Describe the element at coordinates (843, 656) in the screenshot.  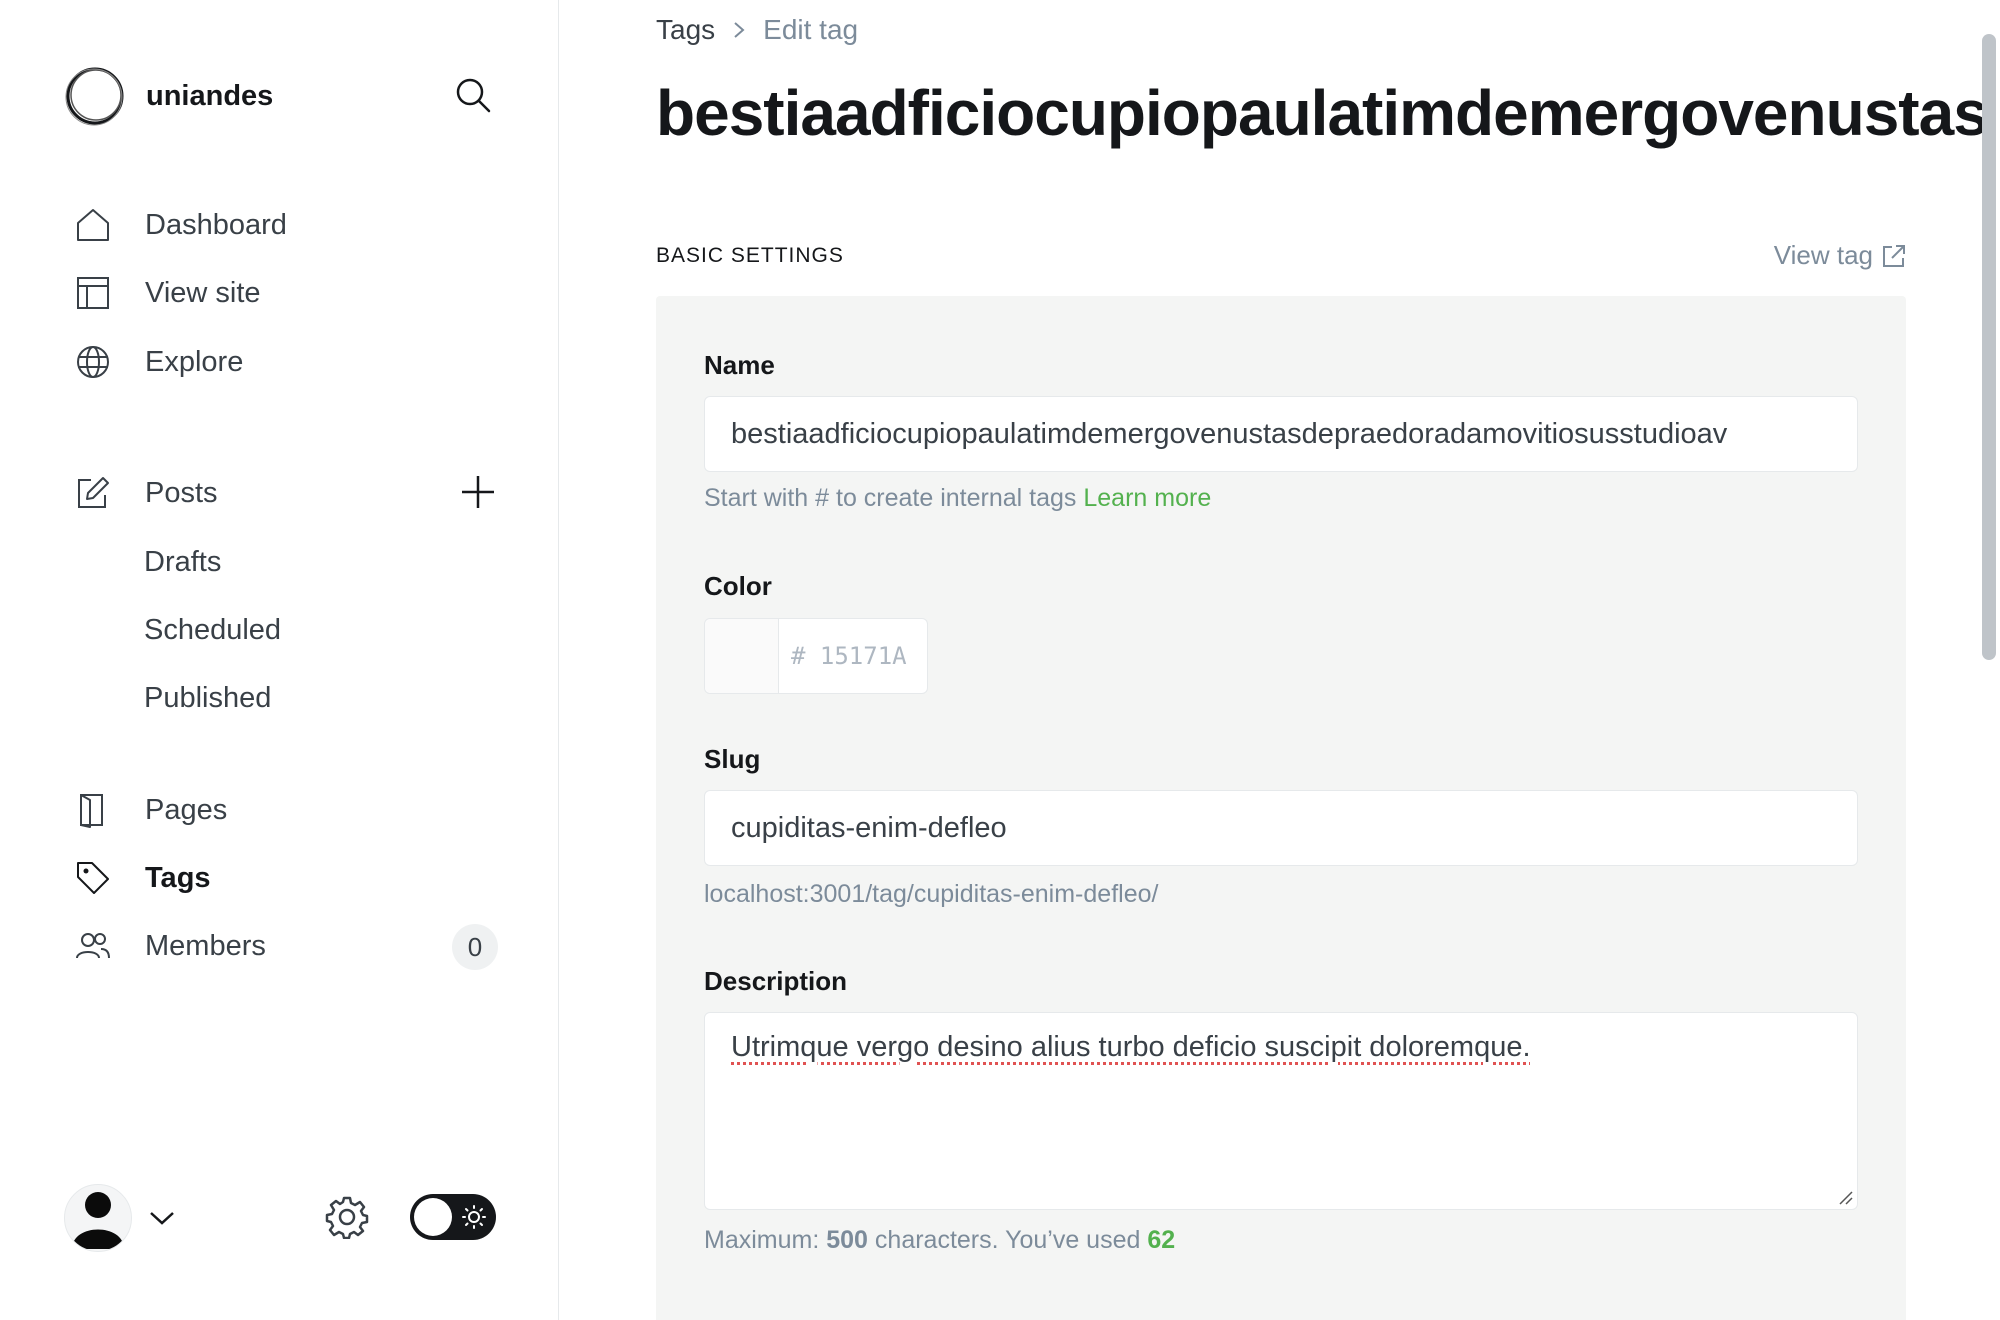
I see `color-hex-input: # 15171A` at that location.